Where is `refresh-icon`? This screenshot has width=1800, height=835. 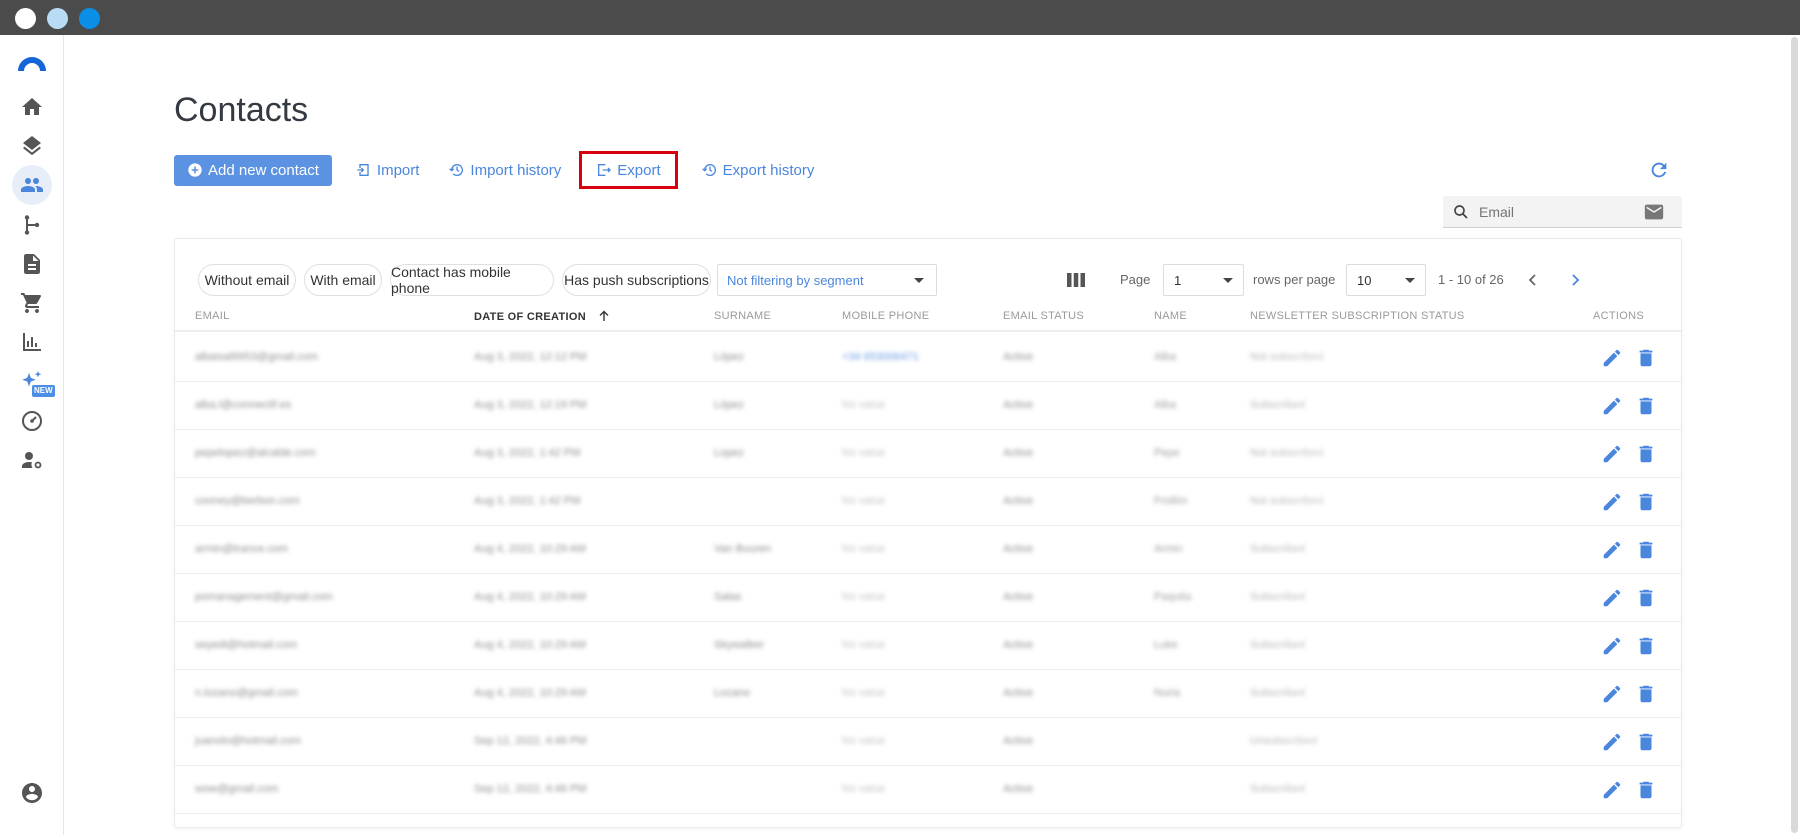 refresh-icon is located at coordinates (1659, 170).